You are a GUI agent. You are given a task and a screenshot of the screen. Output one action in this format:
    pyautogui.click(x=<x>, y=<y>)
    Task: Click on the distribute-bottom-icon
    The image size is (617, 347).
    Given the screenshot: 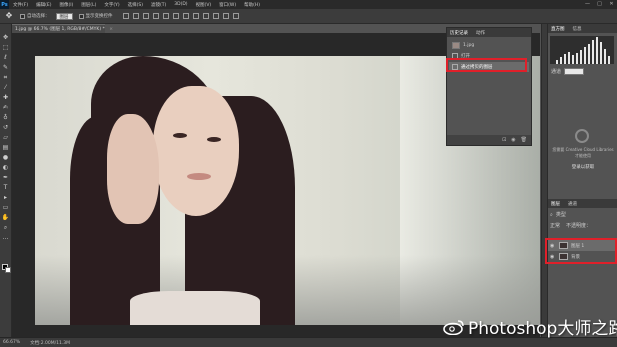 What is the action you would take?
    pyautogui.click(x=205, y=16)
    